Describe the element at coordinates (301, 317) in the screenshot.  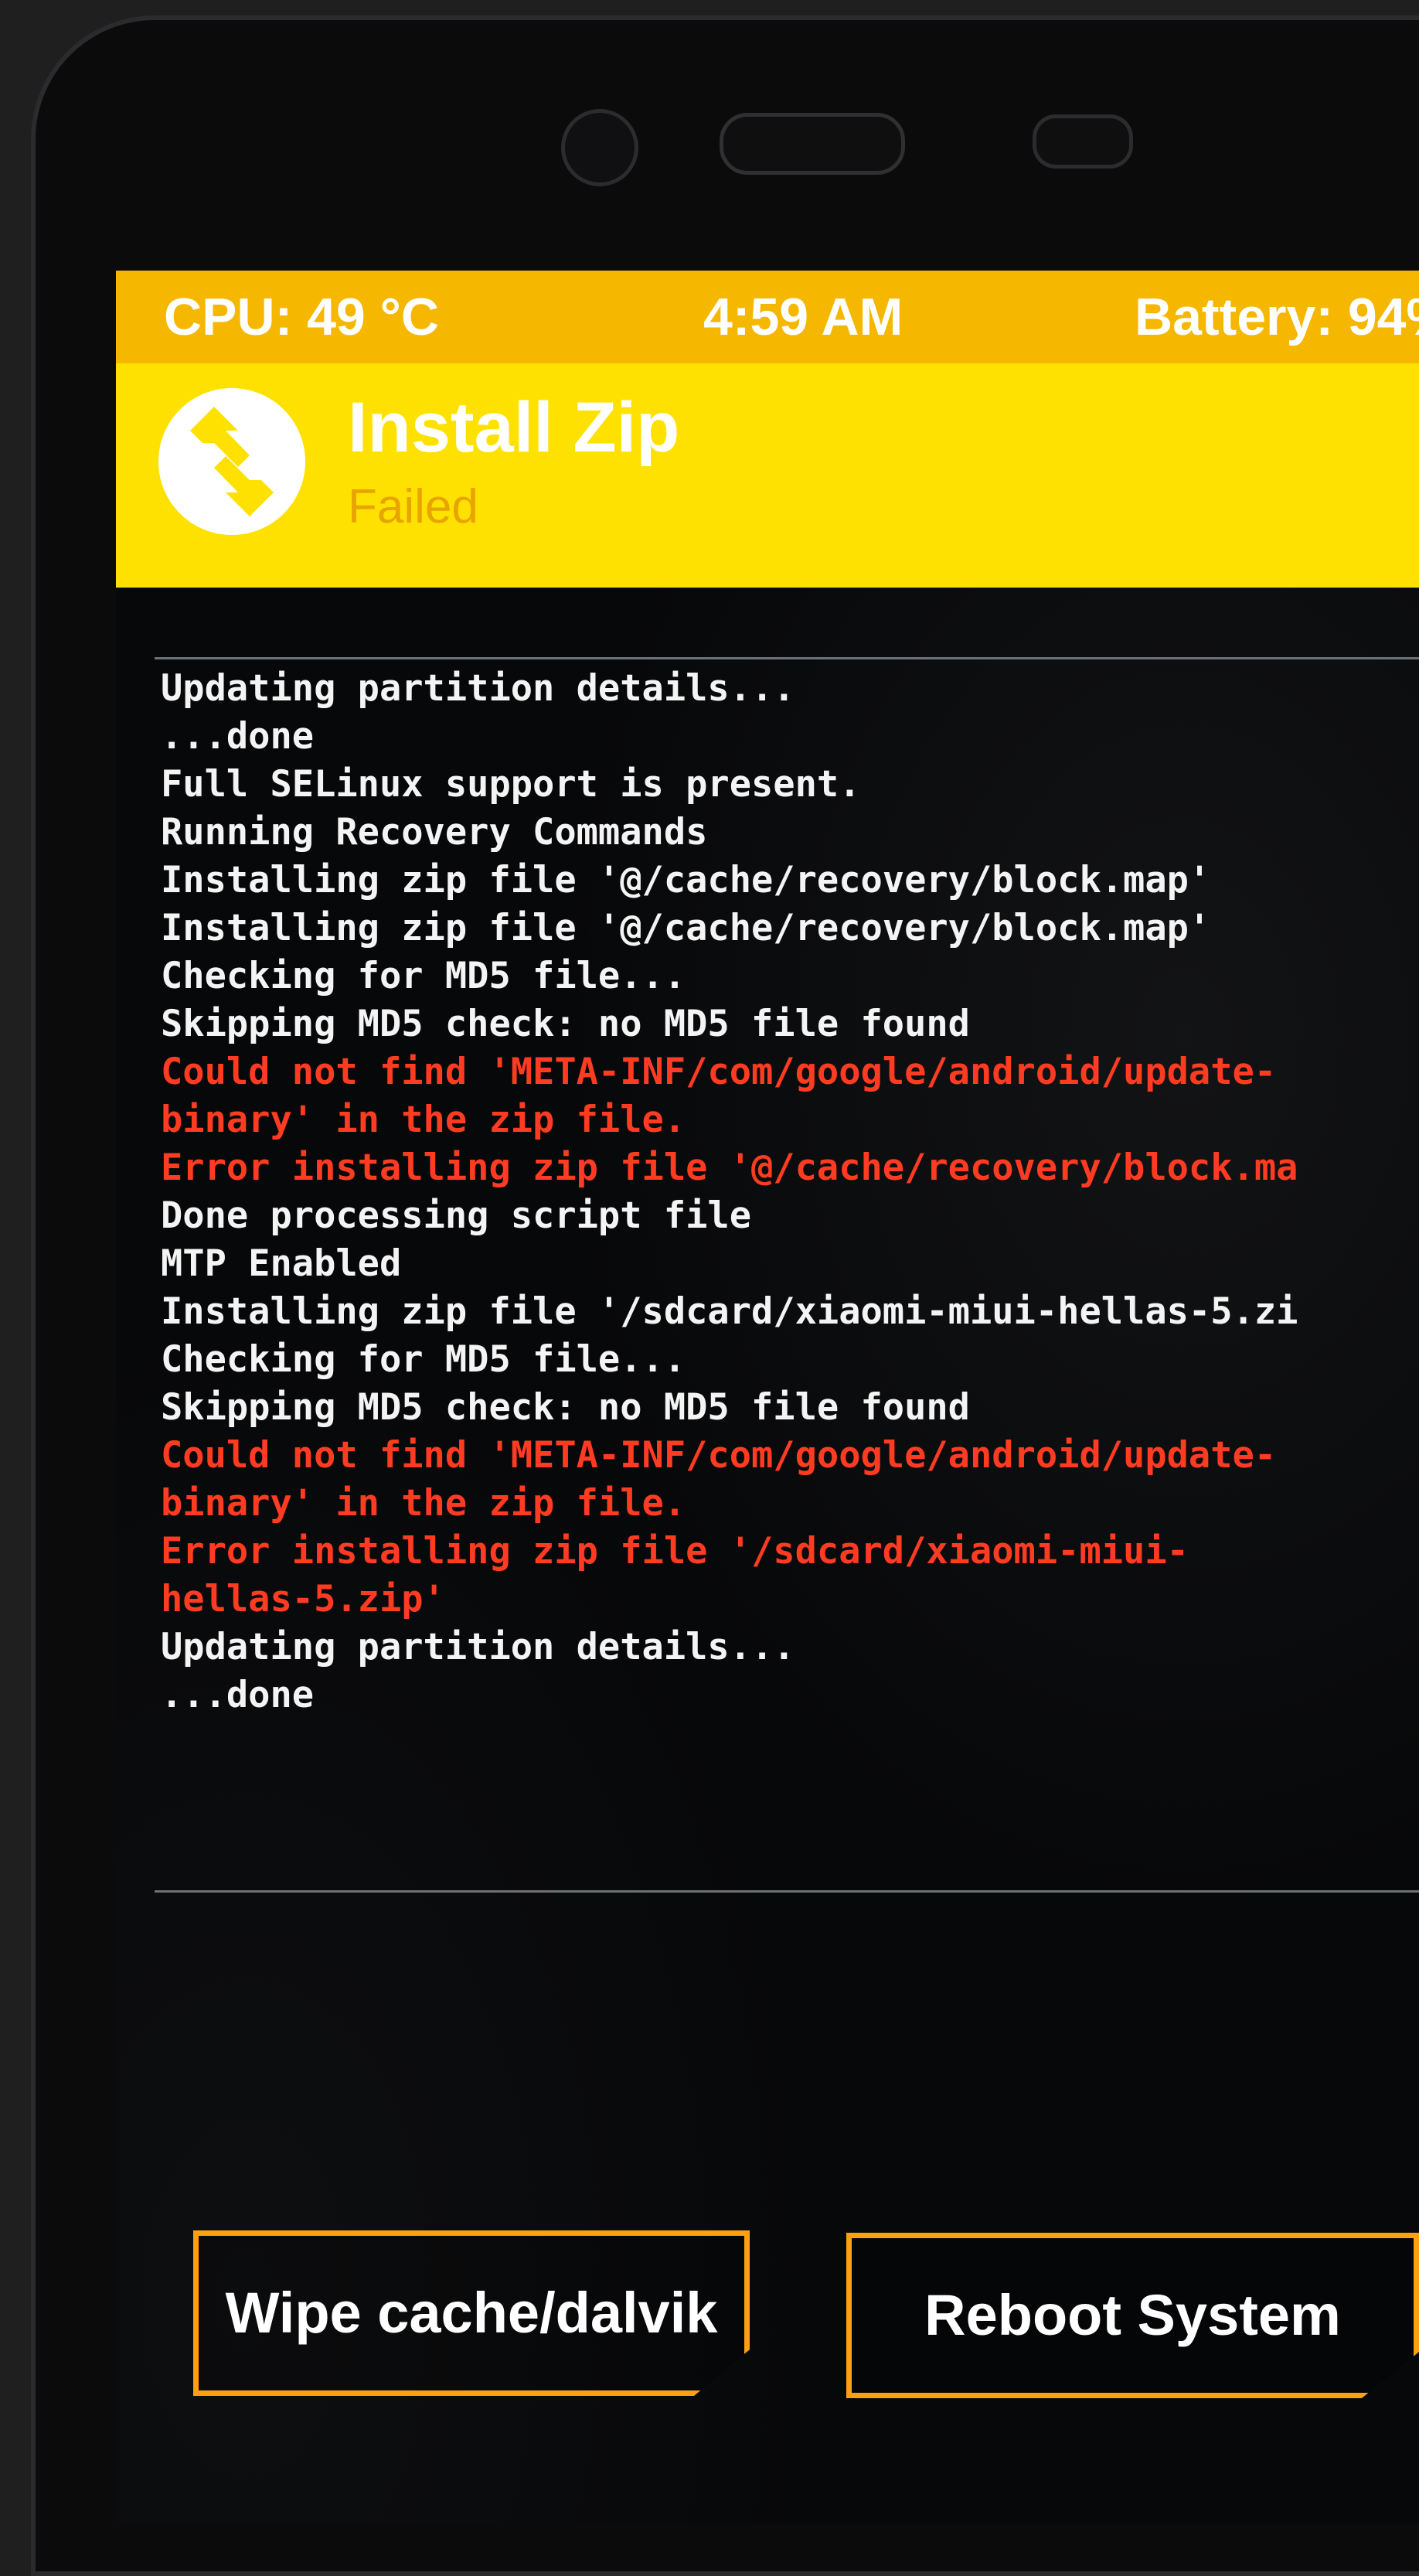
I see `cpu-temperature: CPU: 49 °C` at that location.